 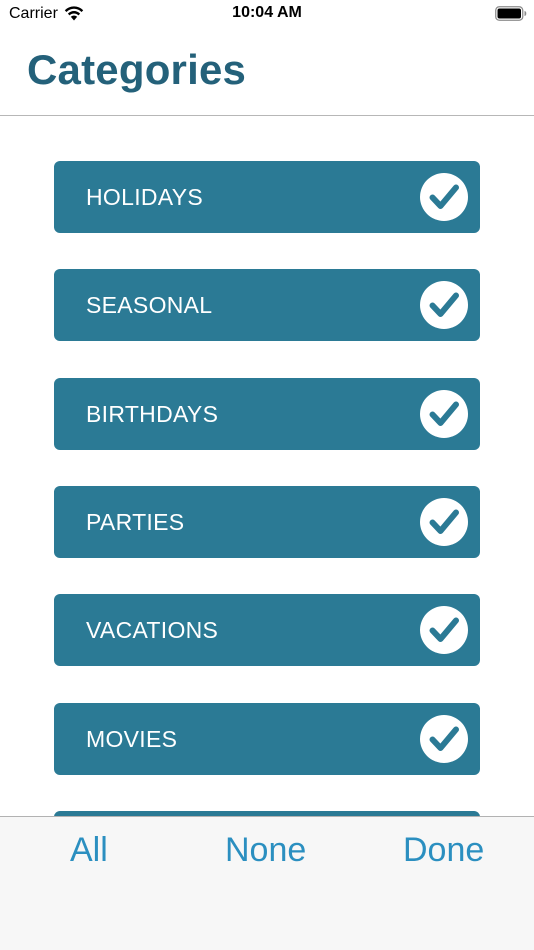 I want to click on category-label: SEASONAL, so click(x=149, y=305).